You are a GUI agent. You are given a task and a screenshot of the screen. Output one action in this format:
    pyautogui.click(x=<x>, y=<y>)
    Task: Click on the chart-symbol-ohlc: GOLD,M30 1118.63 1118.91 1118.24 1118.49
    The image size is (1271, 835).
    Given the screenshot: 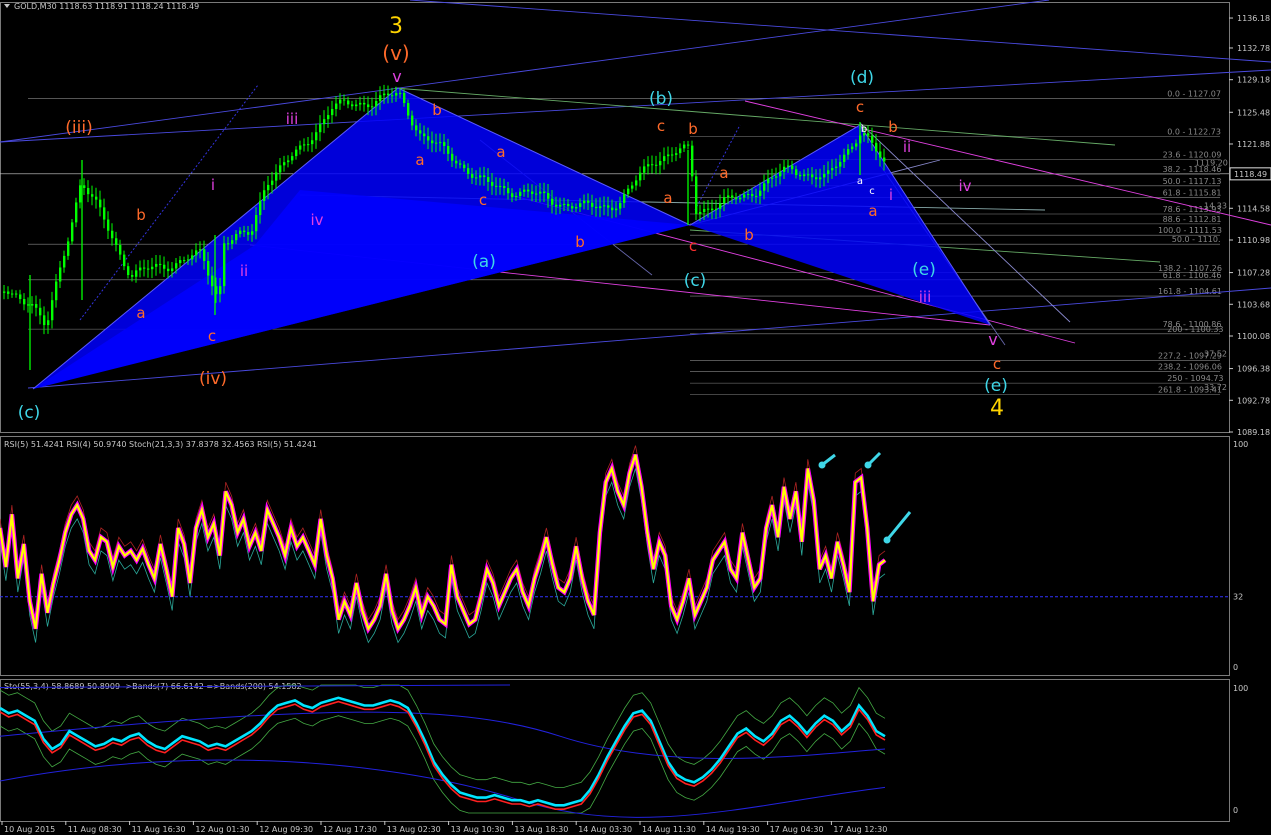 What is the action you would take?
    pyautogui.click(x=106, y=6)
    